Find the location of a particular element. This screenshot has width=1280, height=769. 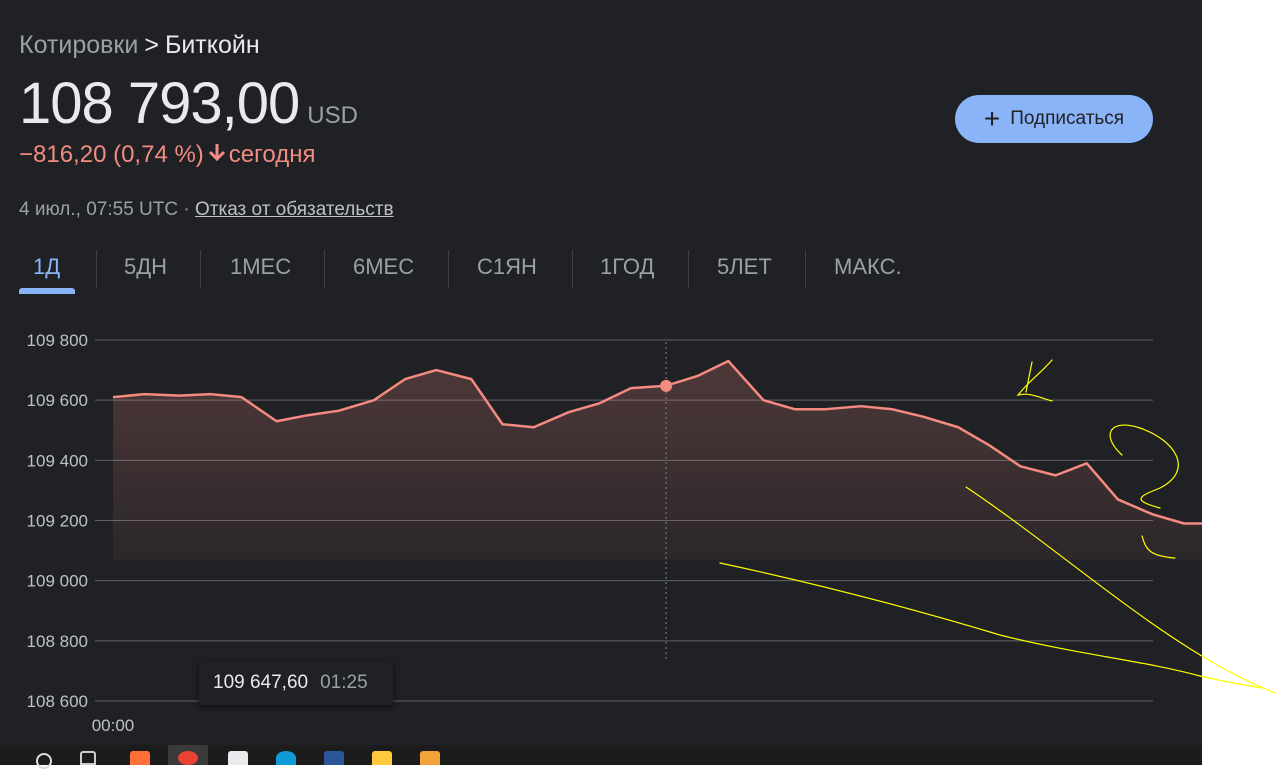

tab-5y: 5ЛЕТ is located at coordinates (744, 267).